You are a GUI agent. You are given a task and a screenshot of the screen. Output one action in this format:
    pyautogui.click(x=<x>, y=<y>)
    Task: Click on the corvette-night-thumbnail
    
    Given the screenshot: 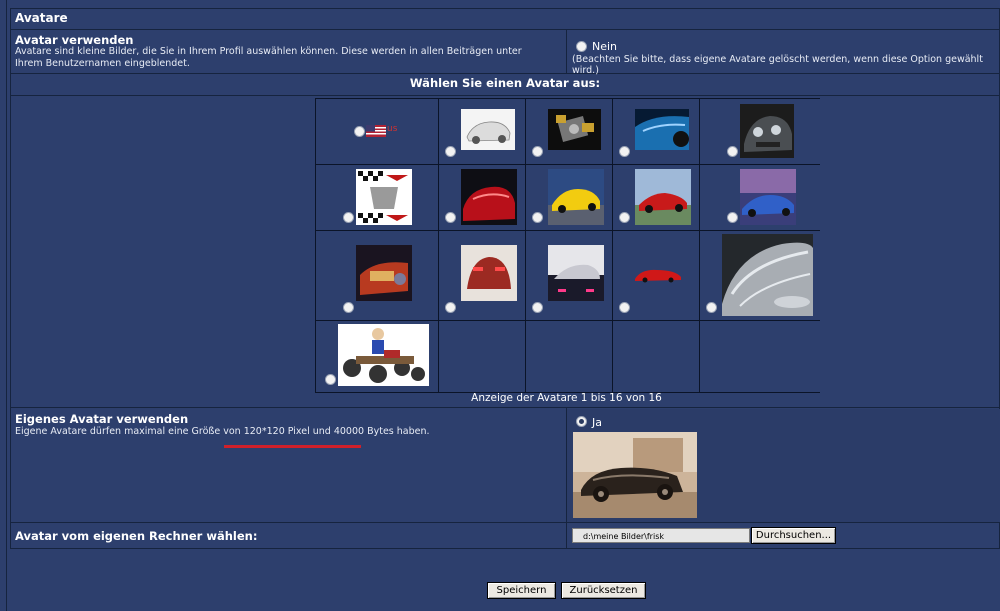 What is the action you would take?
    pyautogui.click(x=576, y=273)
    